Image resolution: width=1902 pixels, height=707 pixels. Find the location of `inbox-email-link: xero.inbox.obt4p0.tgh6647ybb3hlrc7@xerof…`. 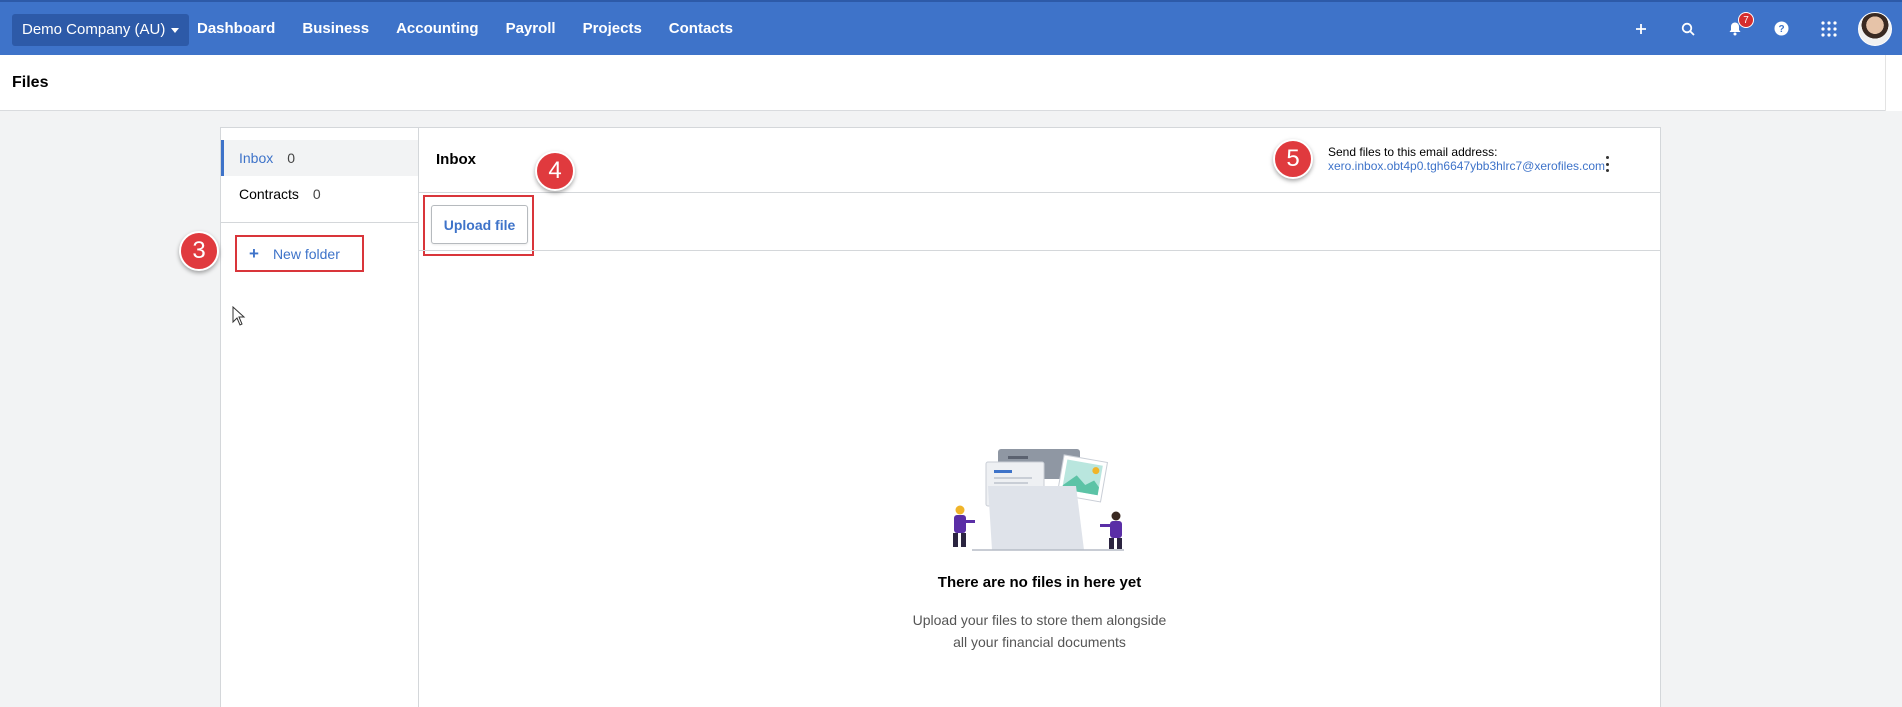

inbox-email-link: xero.inbox.obt4p0.tgh6647ybb3hlrc7@xerof… is located at coordinates (1466, 166).